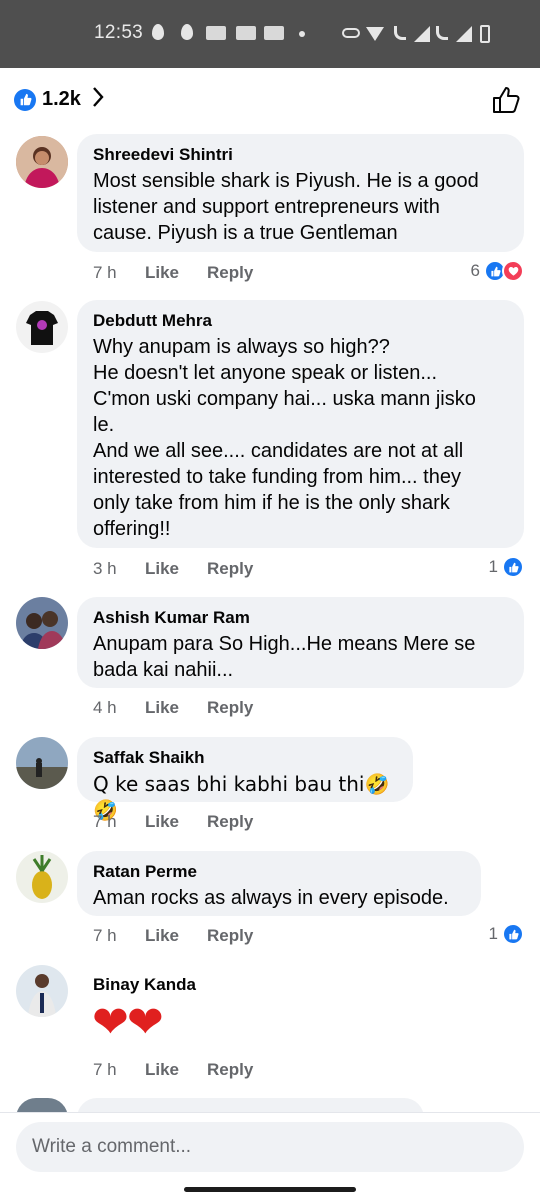  Describe the element at coordinates (119, 32) in the screenshot. I see `status-time: 12:53` at that location.